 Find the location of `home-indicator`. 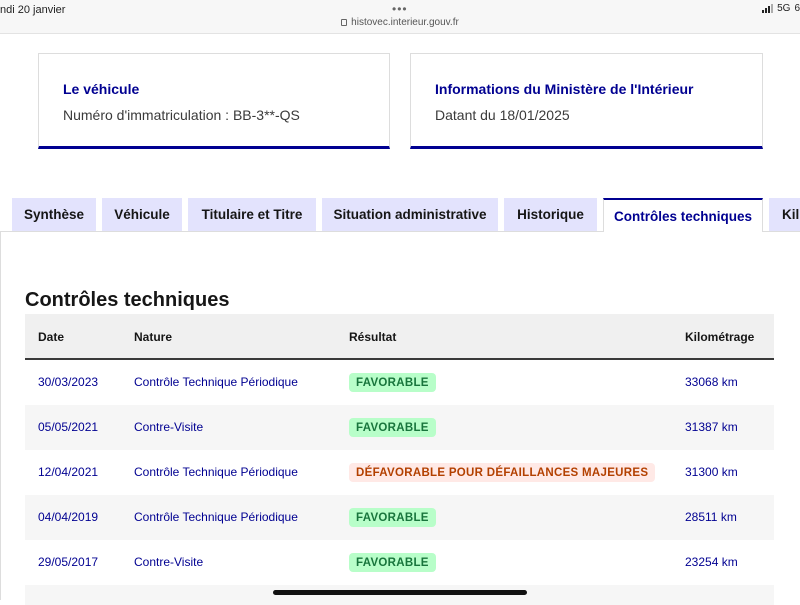

home-indicator is located at coordinates (400, 592).